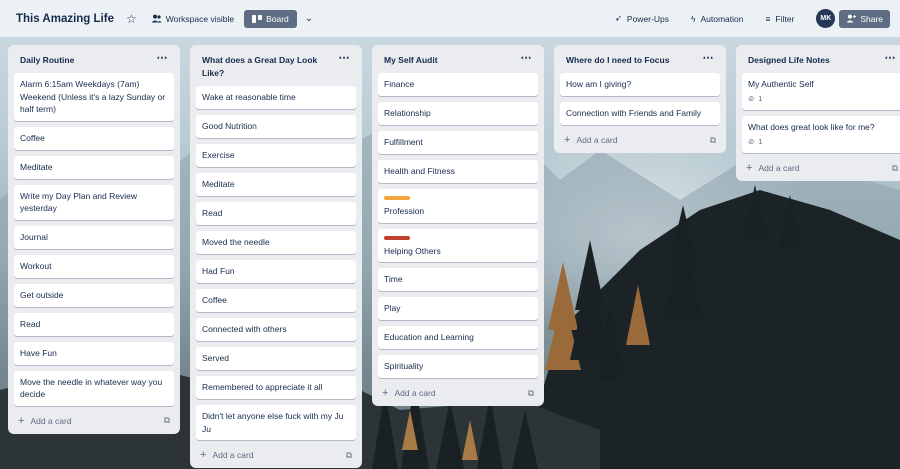 The height and width of the screenshot is (469, 900). What do you see at coordinates (458, 279) in the screenshot?
I see `card: Time` at bounding box center [458, 279].